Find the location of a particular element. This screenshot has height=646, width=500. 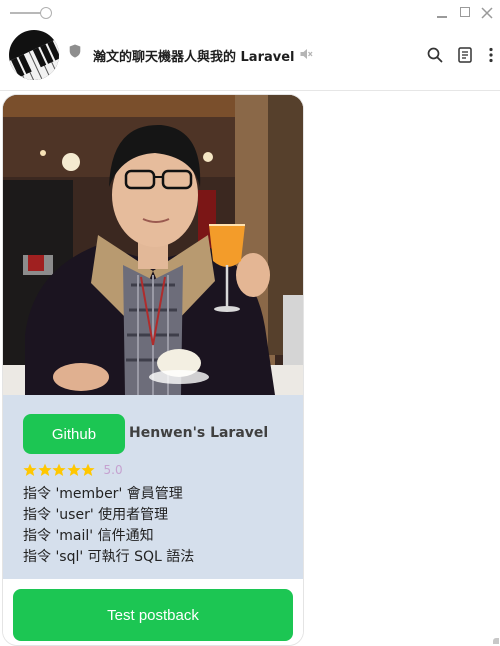

avatar is located at coordinates (34, 55).